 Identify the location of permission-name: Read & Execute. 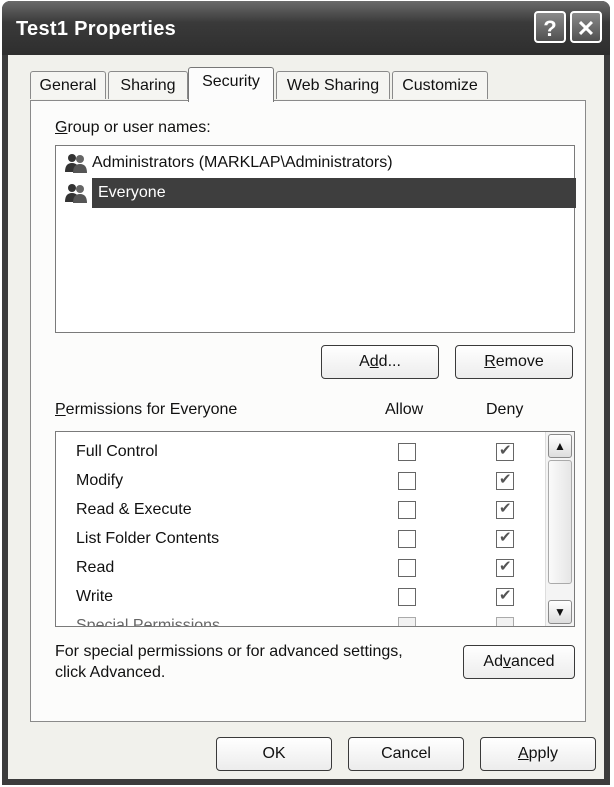
(134, 509).